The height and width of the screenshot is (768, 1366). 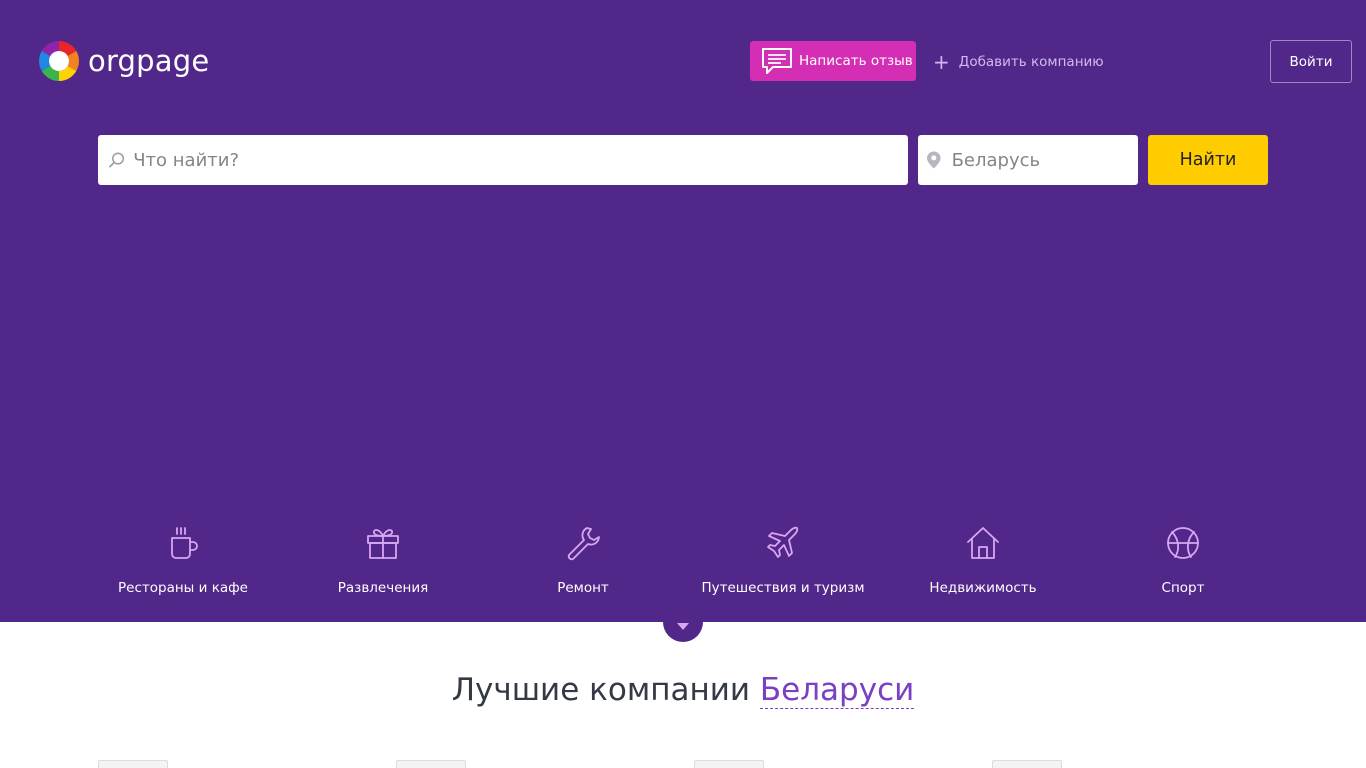 What do you see at coordinates (783, 564) in the screenshot?
I see `category-travel: Путешествия и туризм` at bounding box center [783, 564].